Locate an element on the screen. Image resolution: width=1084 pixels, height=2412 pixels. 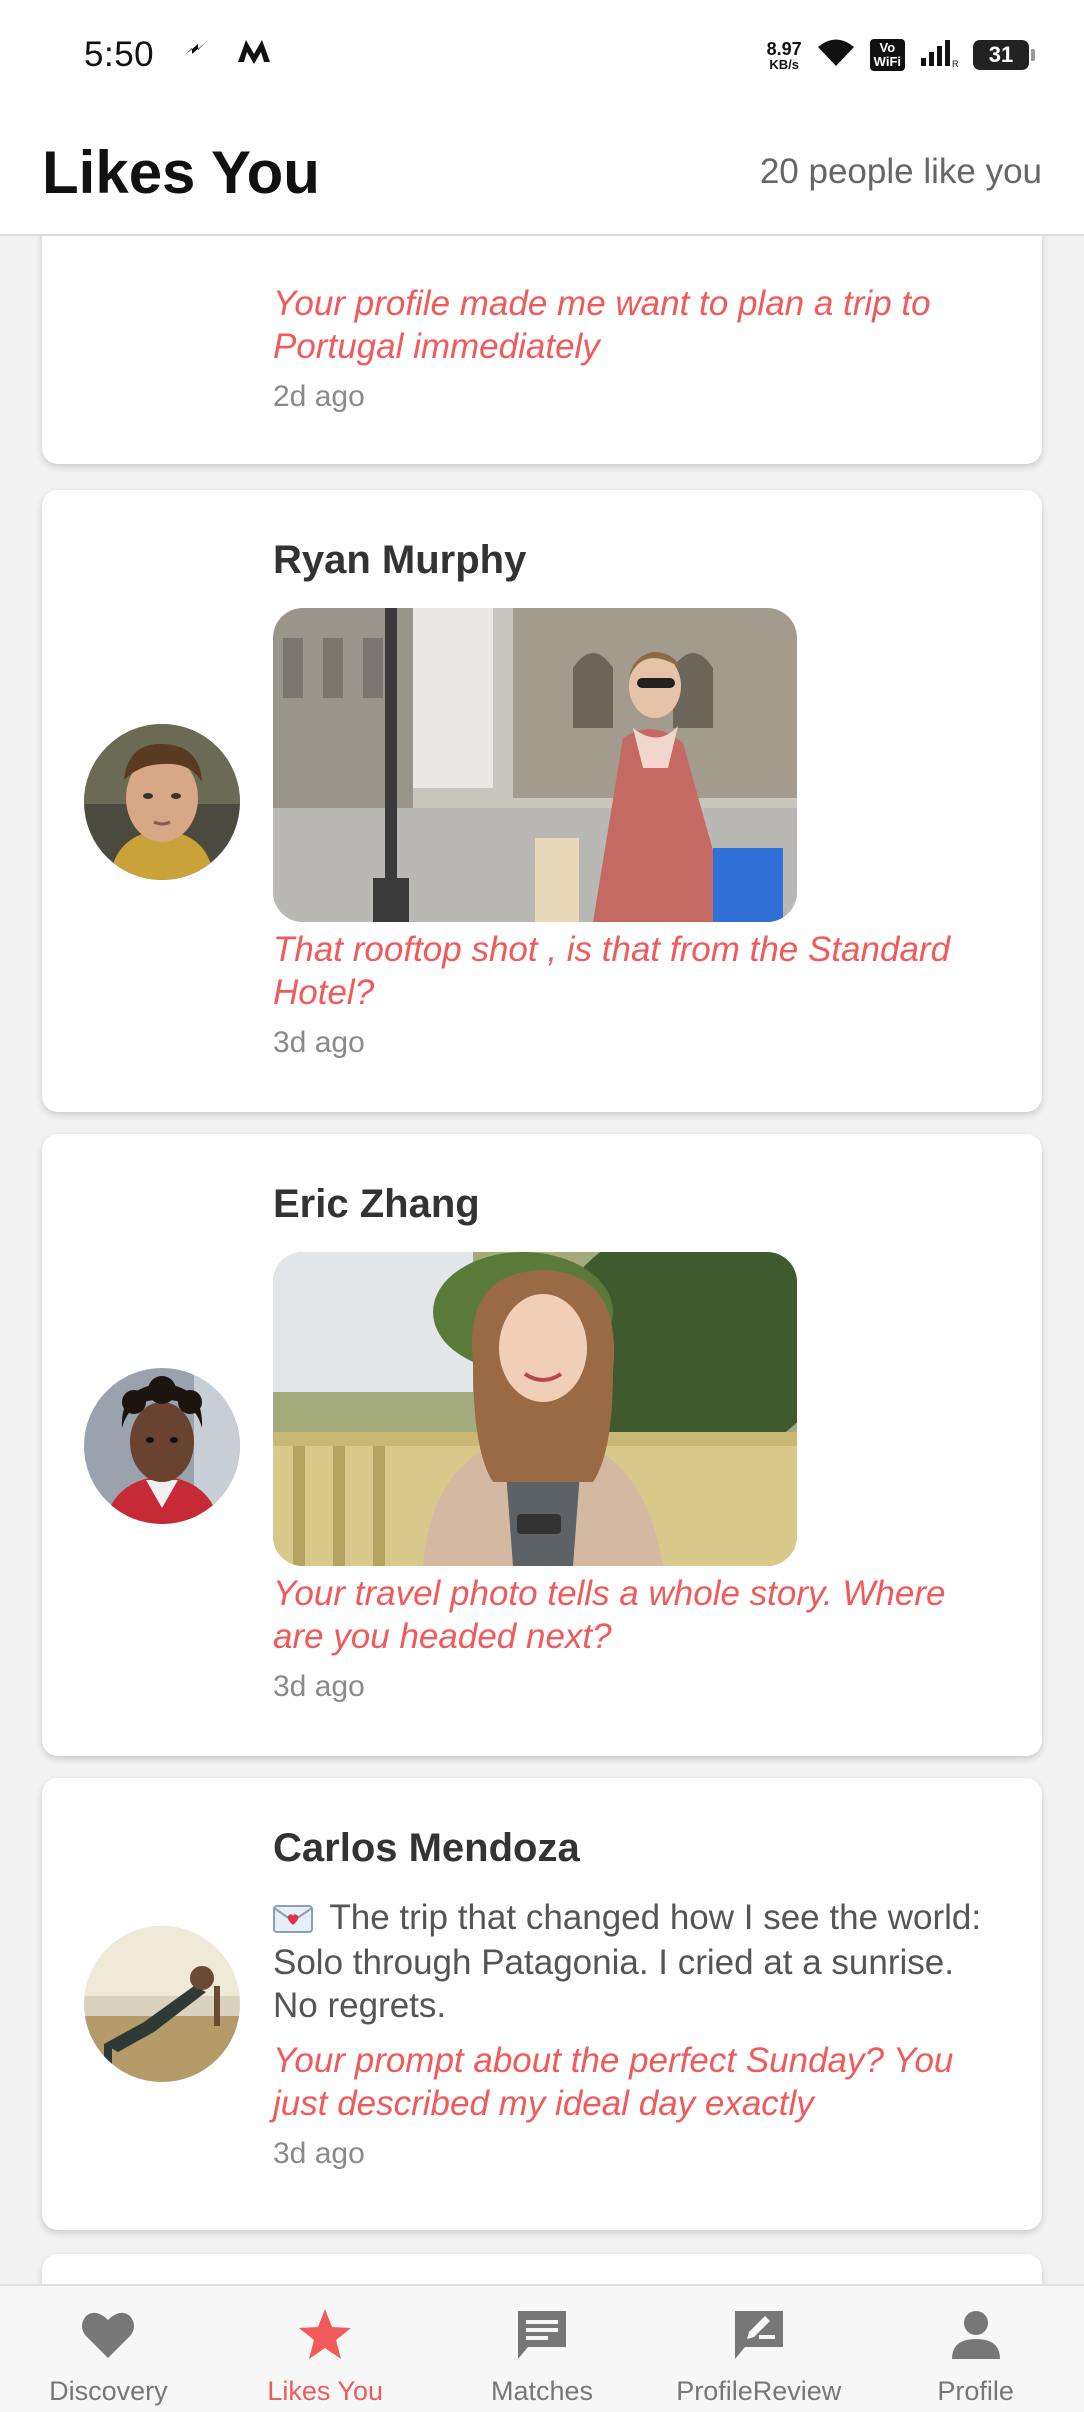
status-bar: 5:50 8.97 KB/s Vo WiFi R 31 is located at coordinates (542, 55).